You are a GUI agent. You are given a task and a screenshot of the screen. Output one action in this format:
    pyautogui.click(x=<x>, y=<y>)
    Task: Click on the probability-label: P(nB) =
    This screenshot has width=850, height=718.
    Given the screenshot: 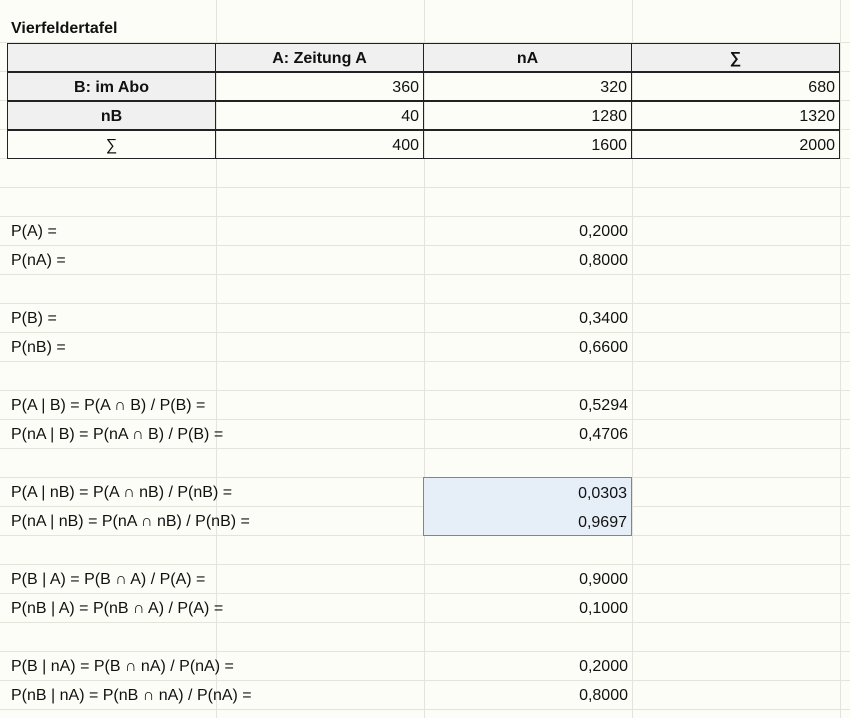 What is the action you would take?
    pyautogui.click(x=207, y=347)
    